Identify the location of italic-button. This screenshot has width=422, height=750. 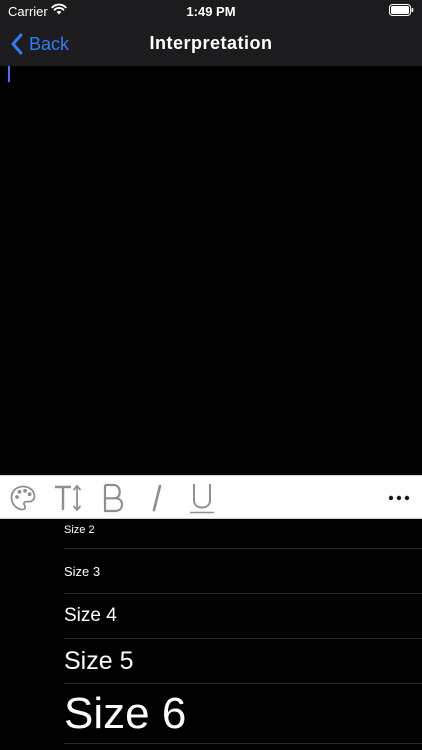
(157, 498).